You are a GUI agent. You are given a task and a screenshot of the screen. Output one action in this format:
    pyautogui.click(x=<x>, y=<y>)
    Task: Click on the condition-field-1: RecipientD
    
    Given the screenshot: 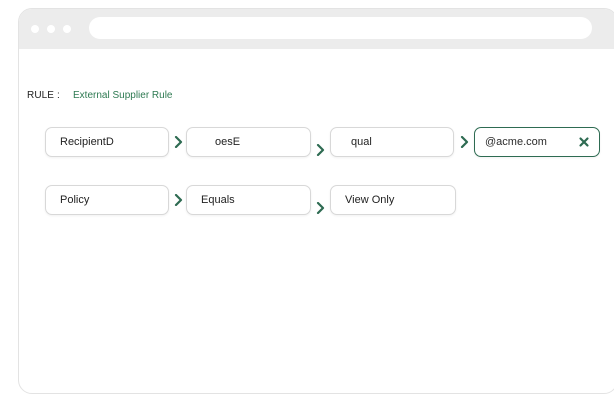 What is the action you would take?
    pyautogui.click(x=107, y=142)
    